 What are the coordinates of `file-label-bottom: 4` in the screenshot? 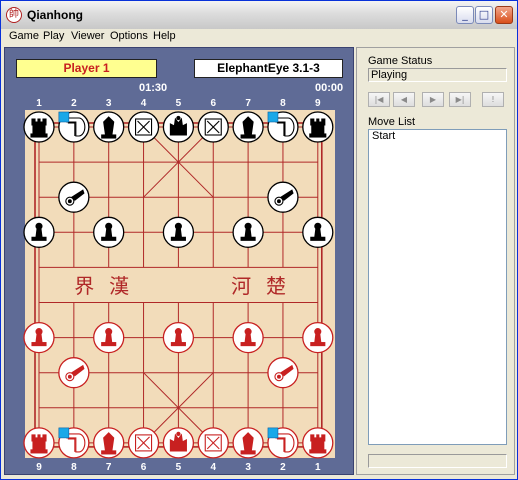 It's located at (213, 467).